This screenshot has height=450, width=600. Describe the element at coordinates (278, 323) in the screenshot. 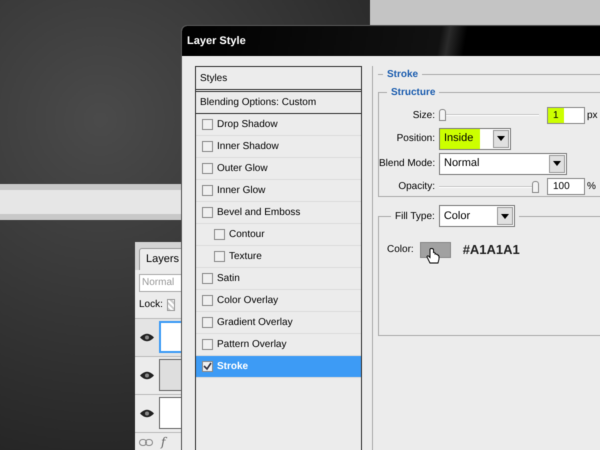

I see `style-item: Gradient Overlay` at that location.